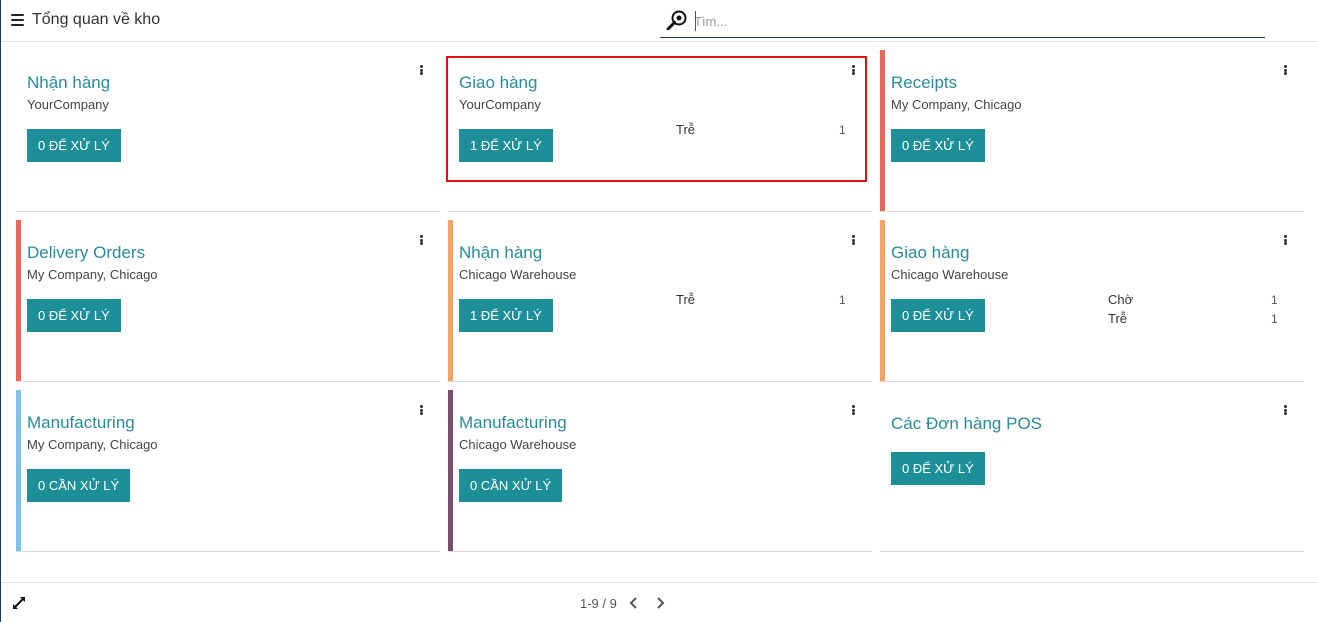 This screenshot has height=622, width=1317. Describe the element at coordinates (634, 603) in the screenshot. I see `chevron-left-icon` at that location.